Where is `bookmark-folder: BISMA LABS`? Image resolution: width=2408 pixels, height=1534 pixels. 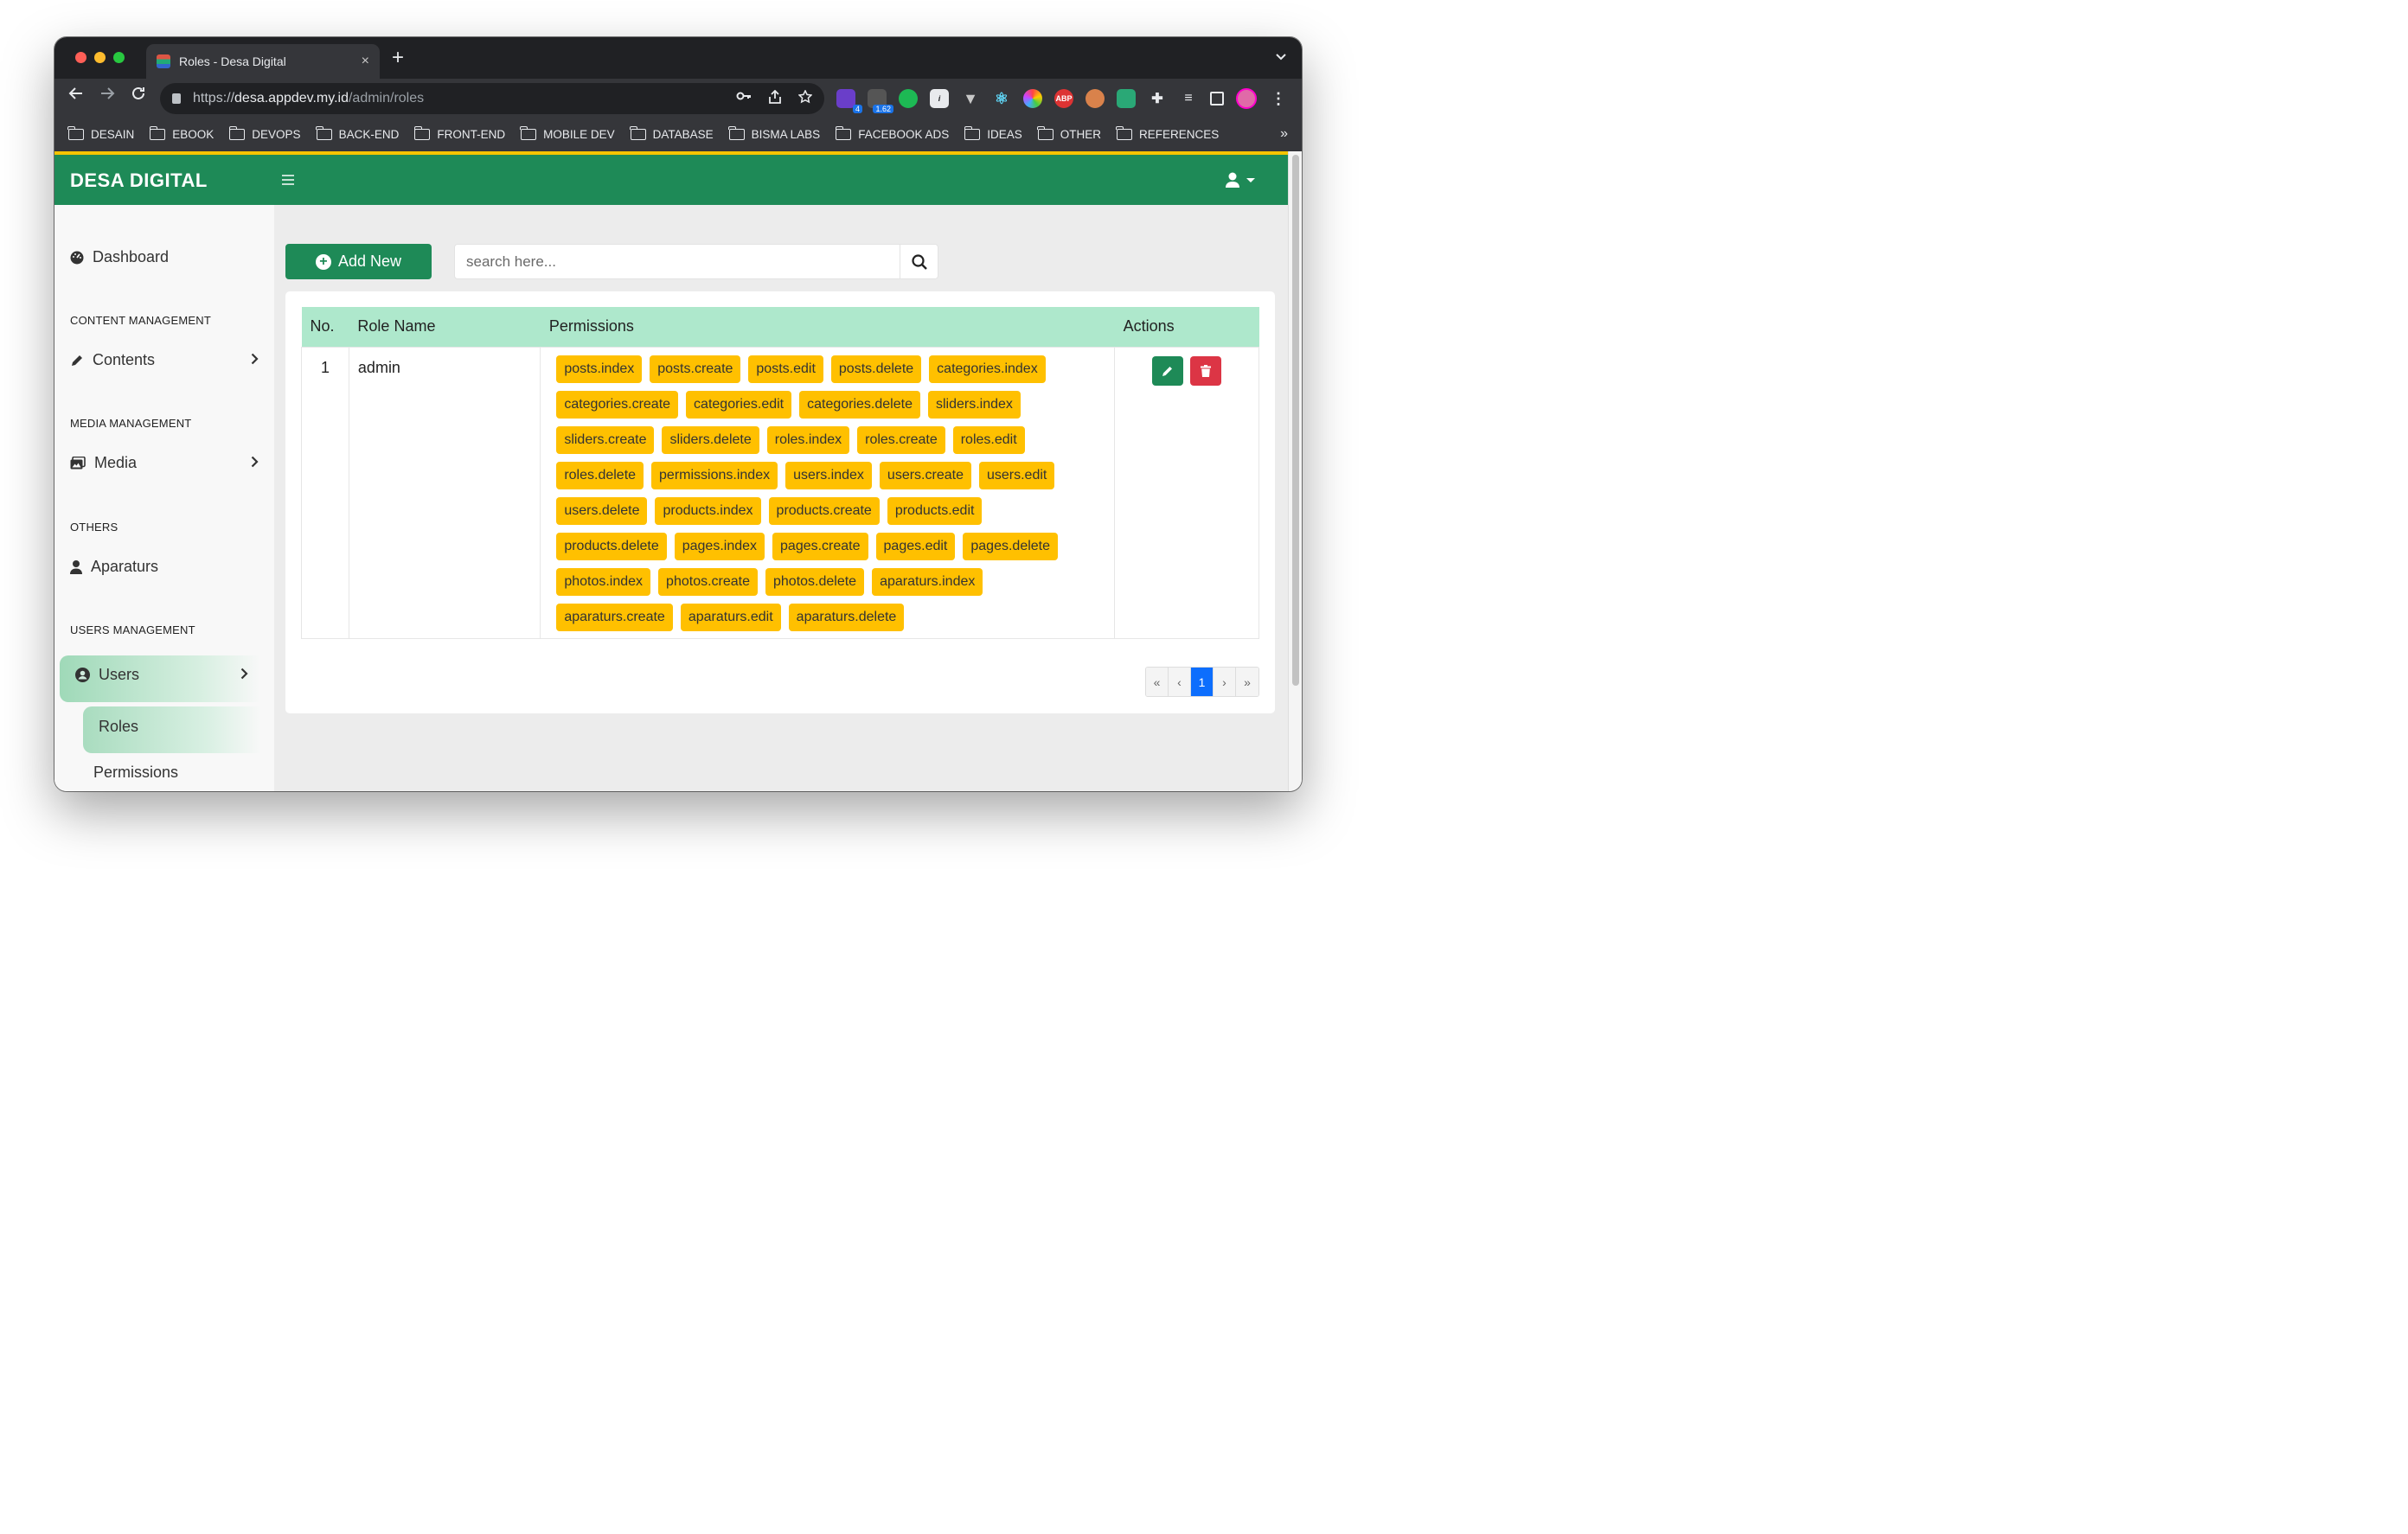 bookmark-folder: BISMA LABS is located at coordinates (774, 133).